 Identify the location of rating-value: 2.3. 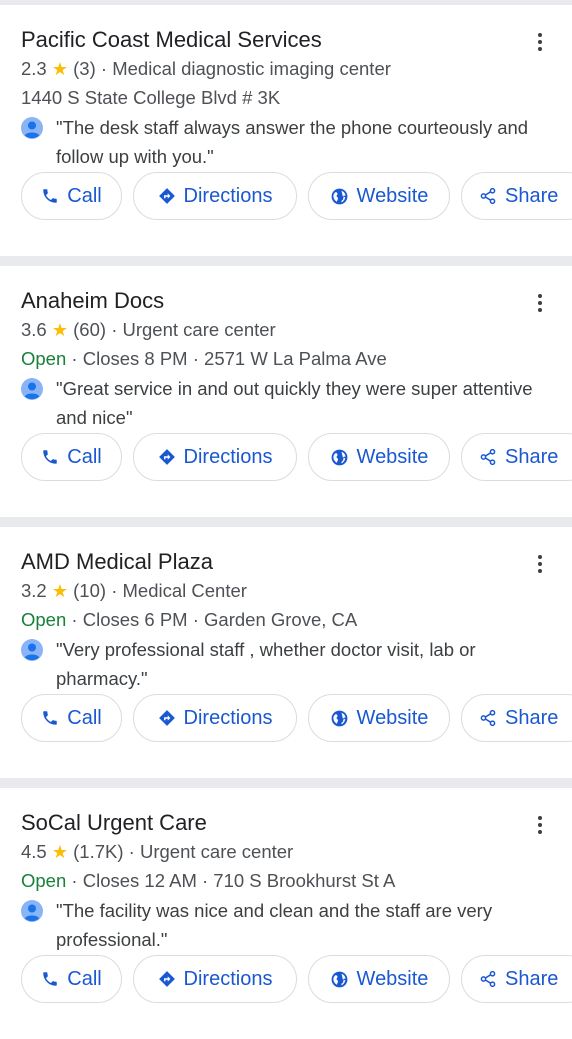
(34, 68).